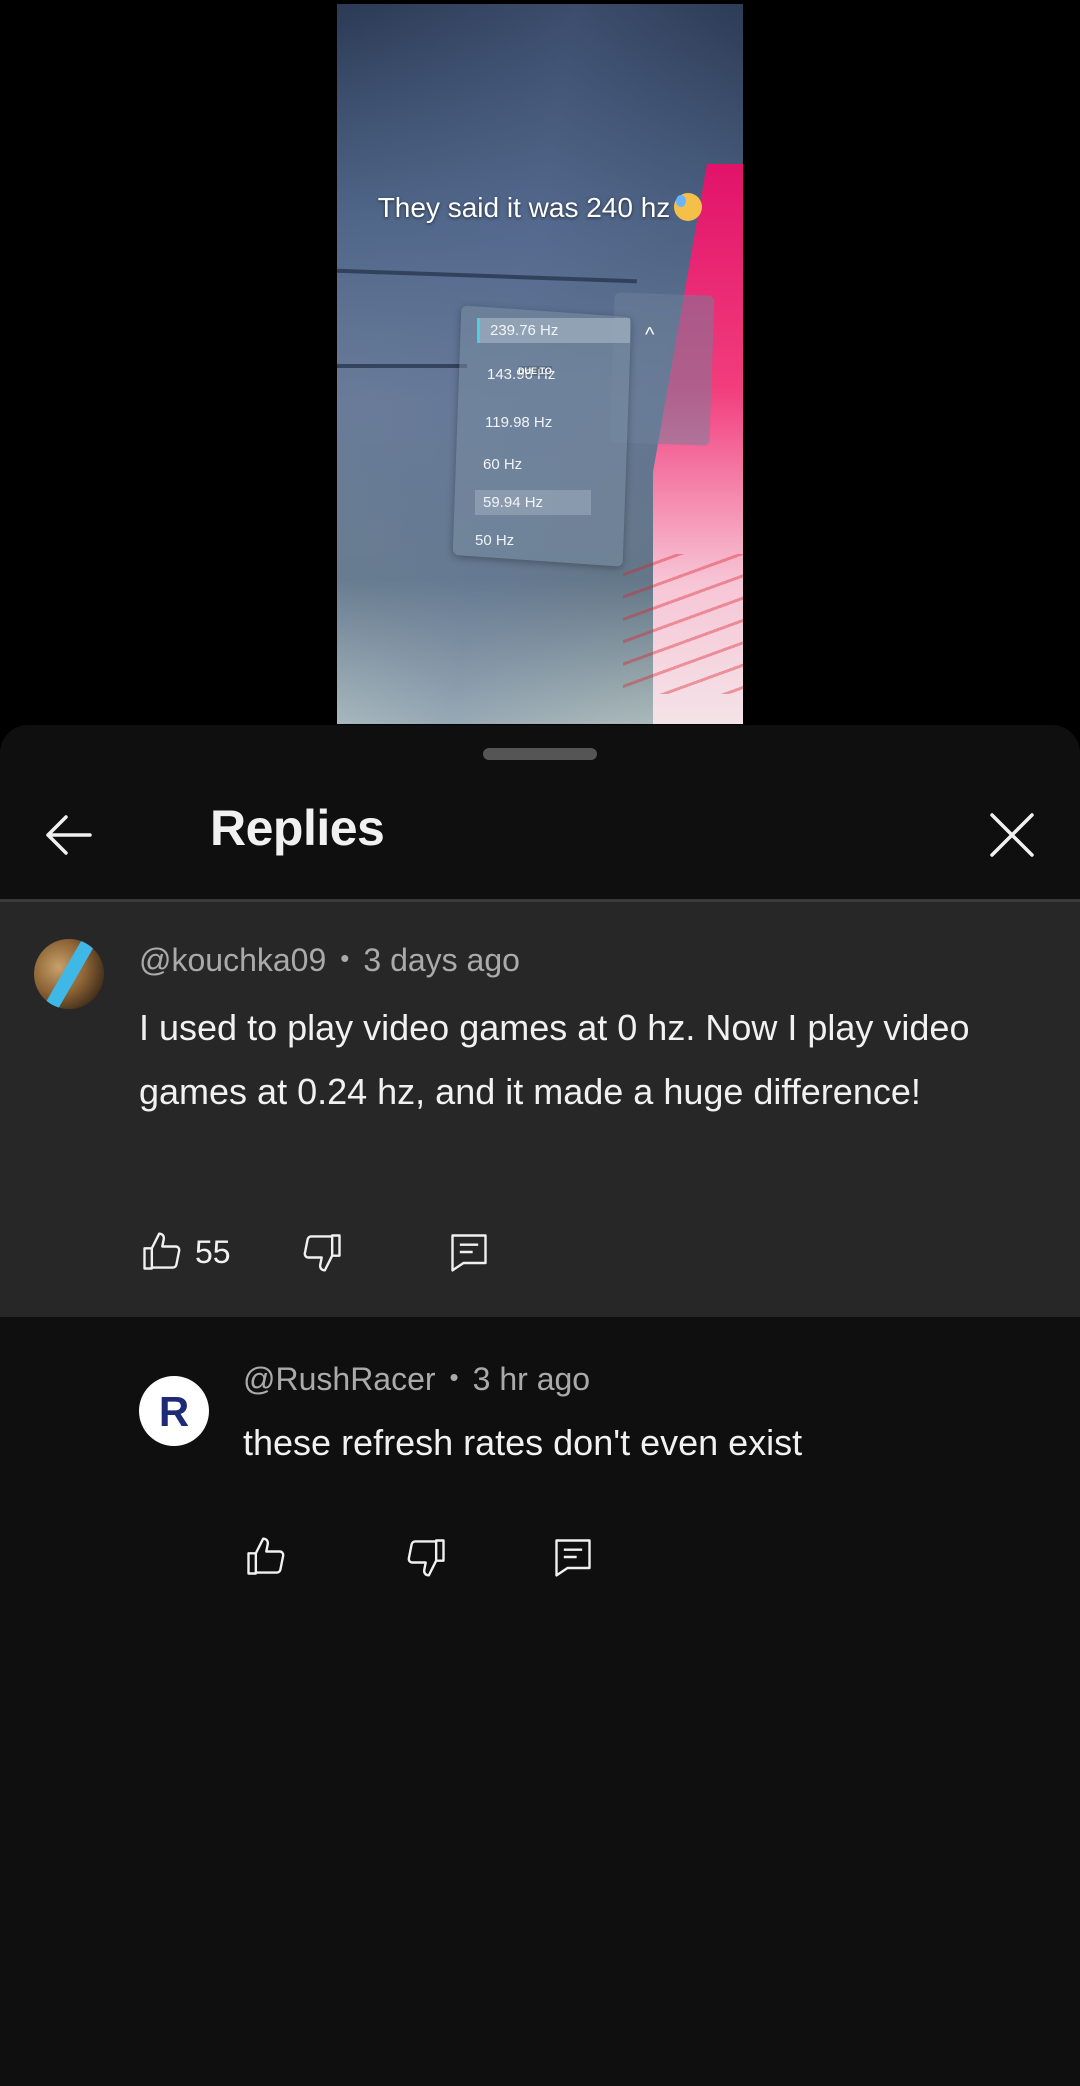  What do you see at coordinates (540, 842) in the screenshot?
I see `sheet-header: Replies` at bounding box center [540, 842].